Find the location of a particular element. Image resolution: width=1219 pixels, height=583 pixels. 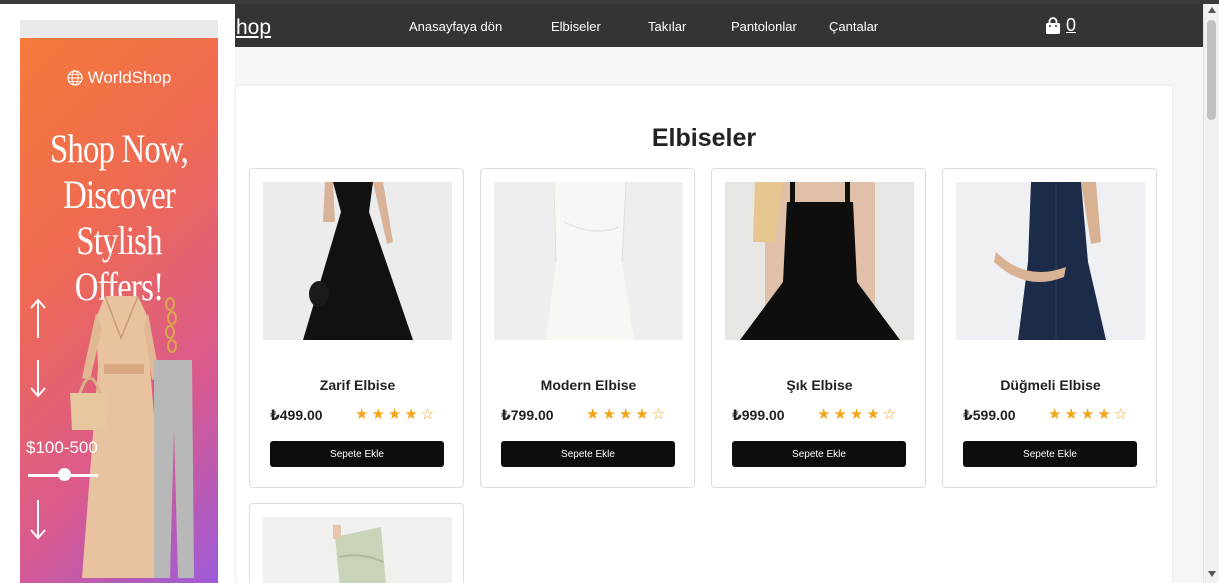

product-name: Modern Elbise is located at coordinates (588, 385).